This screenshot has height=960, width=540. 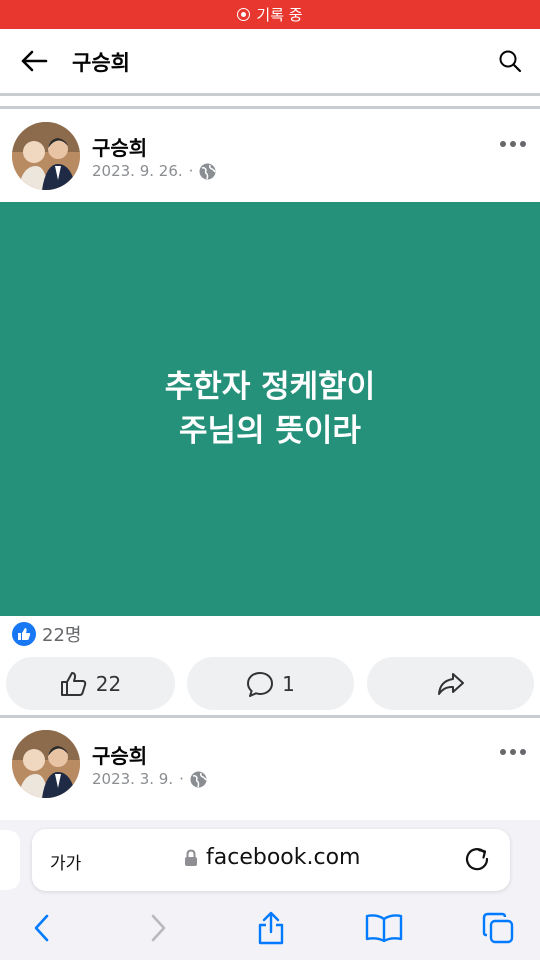 I want to click on like-button: 22, so click(x=90, y=683).